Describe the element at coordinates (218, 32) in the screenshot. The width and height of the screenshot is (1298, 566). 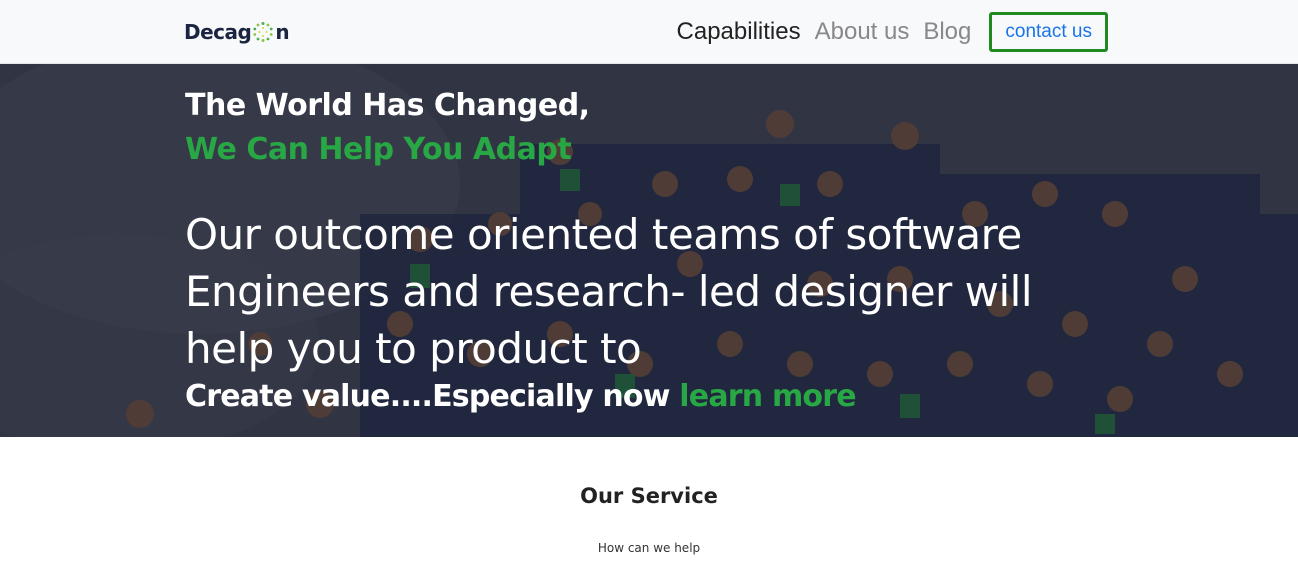
I see `brand-name-prefix: Decag` at that location.